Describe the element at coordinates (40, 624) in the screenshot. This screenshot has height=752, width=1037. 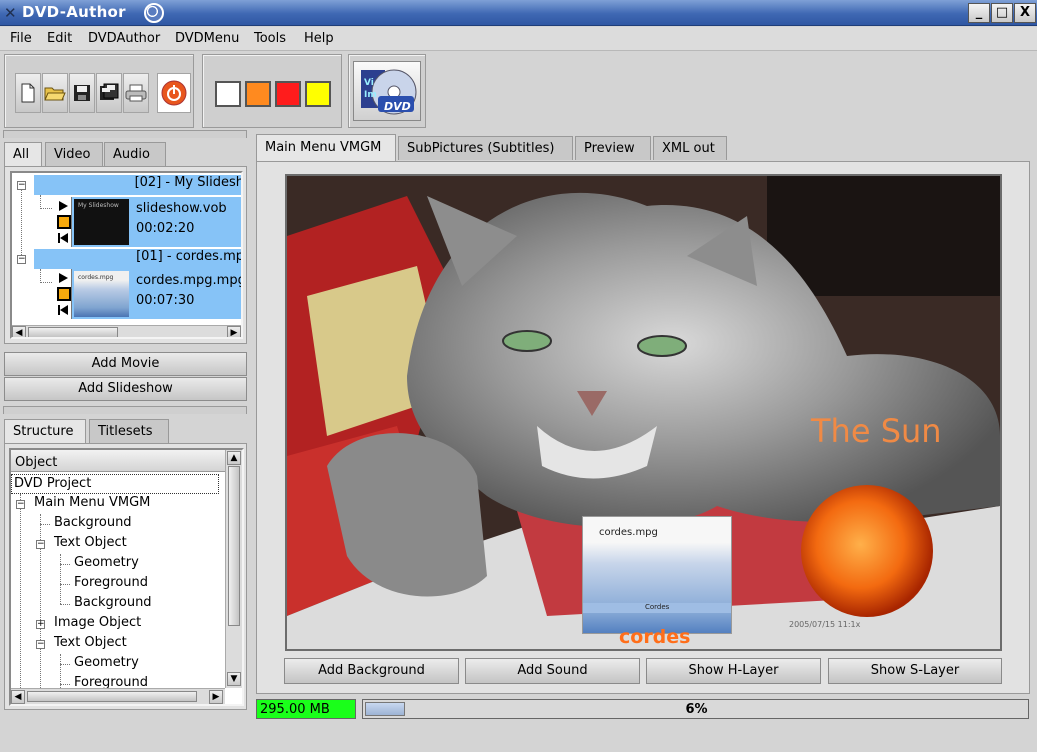
I see `expand-icon: +` at that location.